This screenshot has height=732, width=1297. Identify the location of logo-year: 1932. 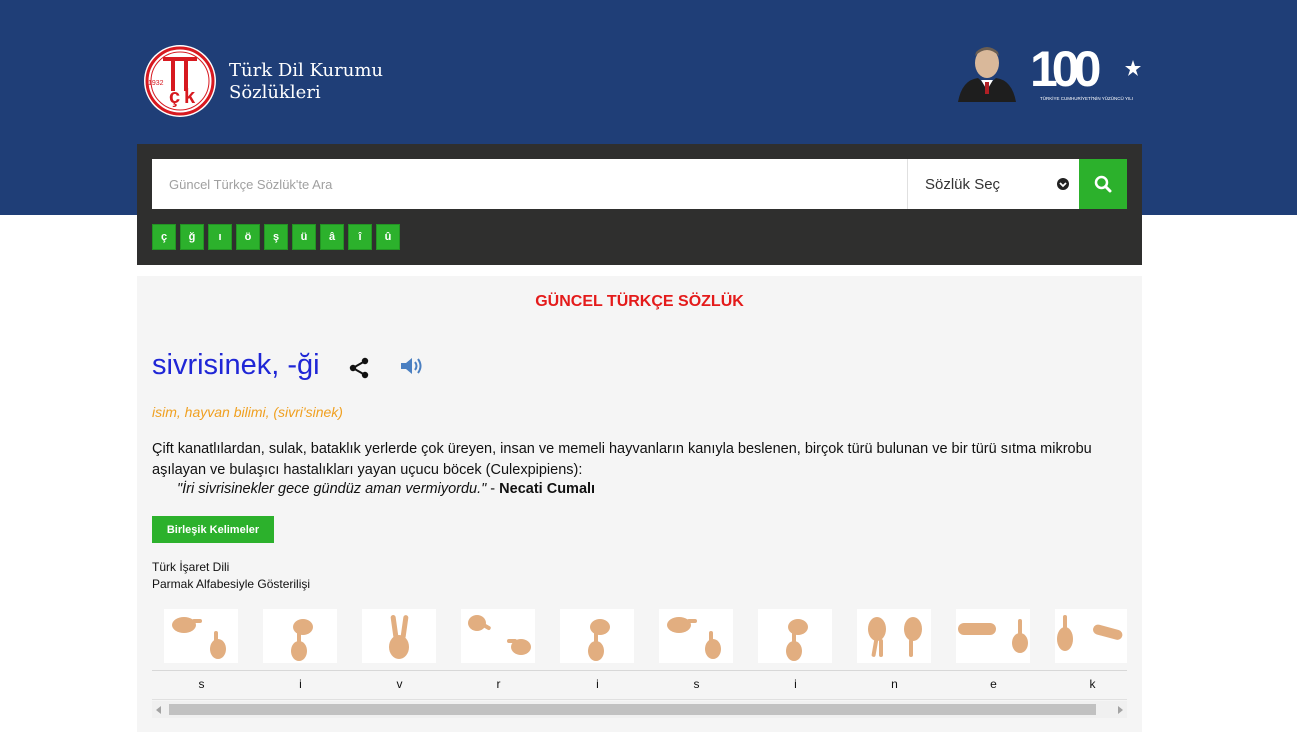
(156, 83).